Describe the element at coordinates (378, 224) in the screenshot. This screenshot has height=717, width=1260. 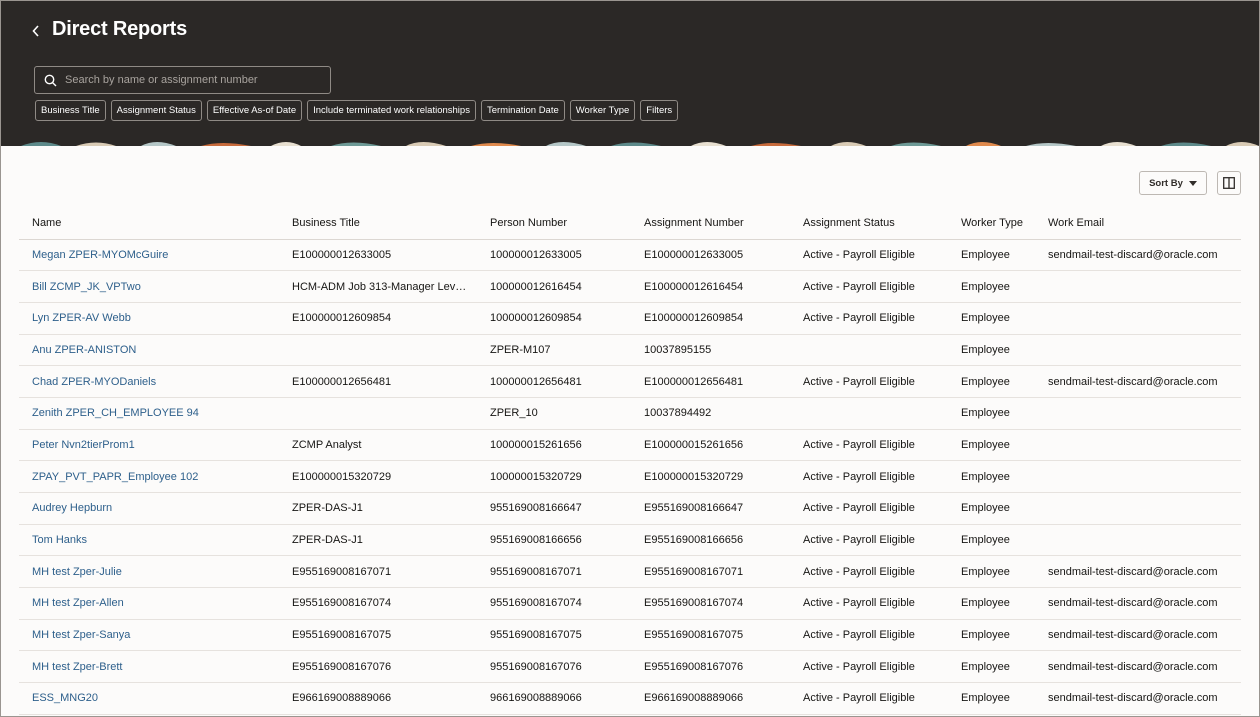
I see `column-header-business-title: Business Title` at that location.